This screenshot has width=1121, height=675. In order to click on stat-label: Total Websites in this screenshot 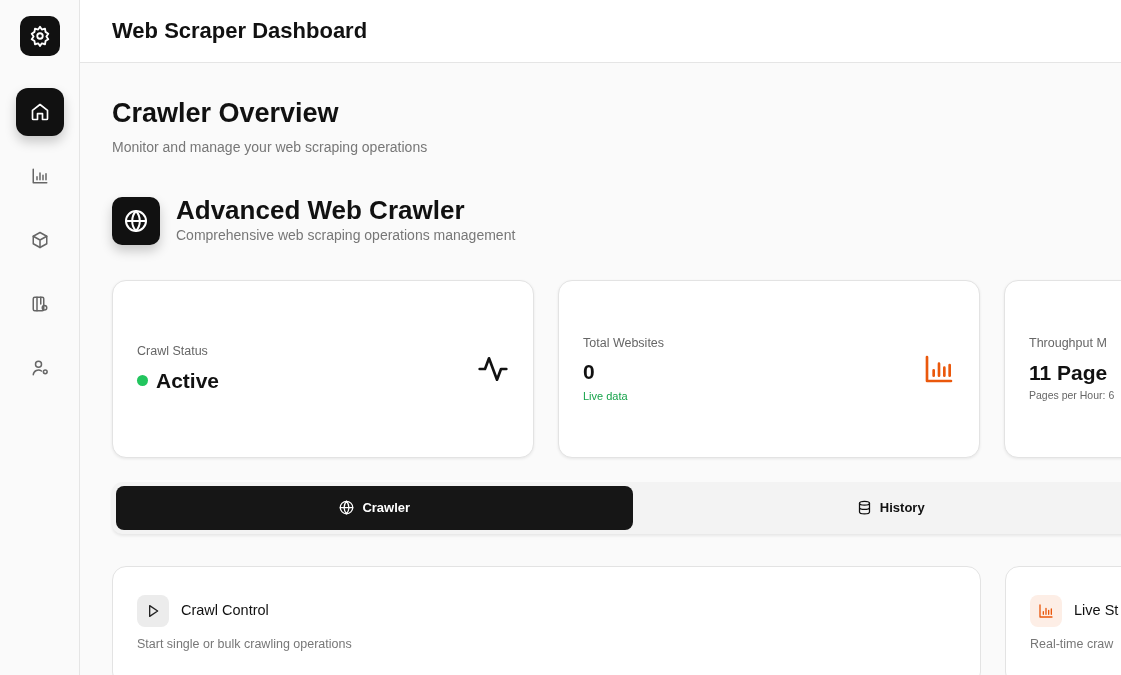, I will do `click(624, 343)`.